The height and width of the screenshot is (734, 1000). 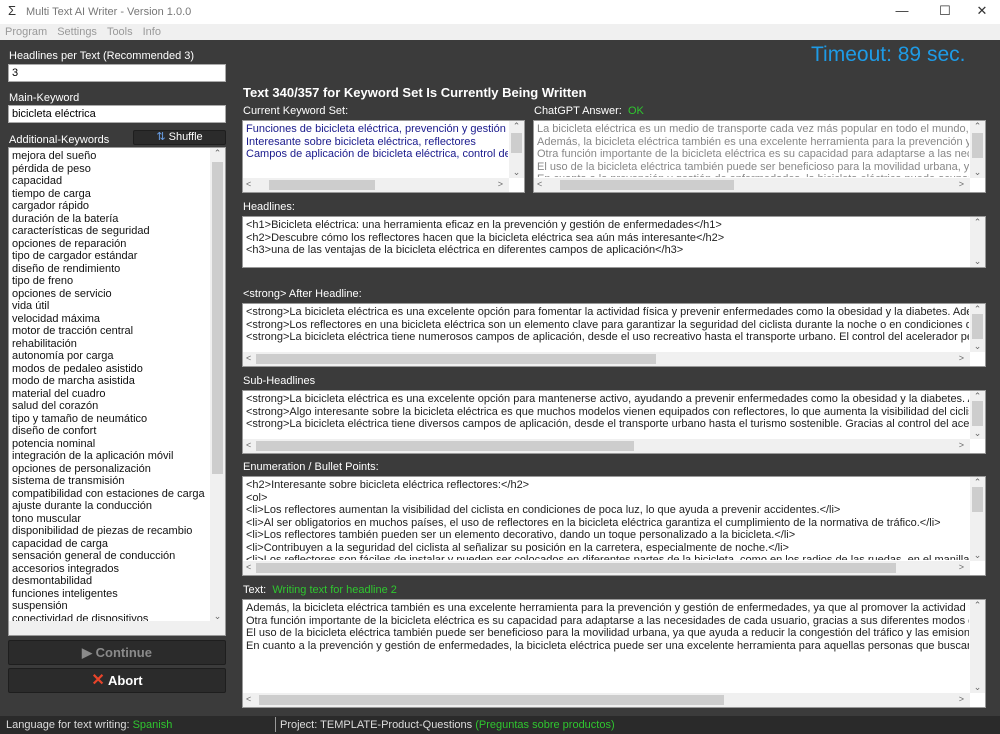 I want to click on keyword-item: ajuste durante la conducción, so click(x=110, y=506).